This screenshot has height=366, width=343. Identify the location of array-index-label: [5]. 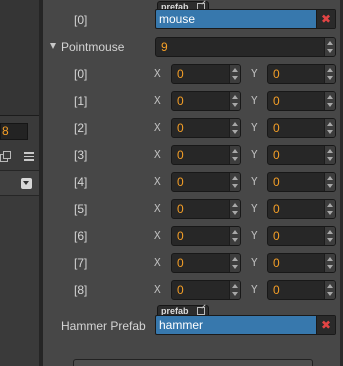
(81, 209).